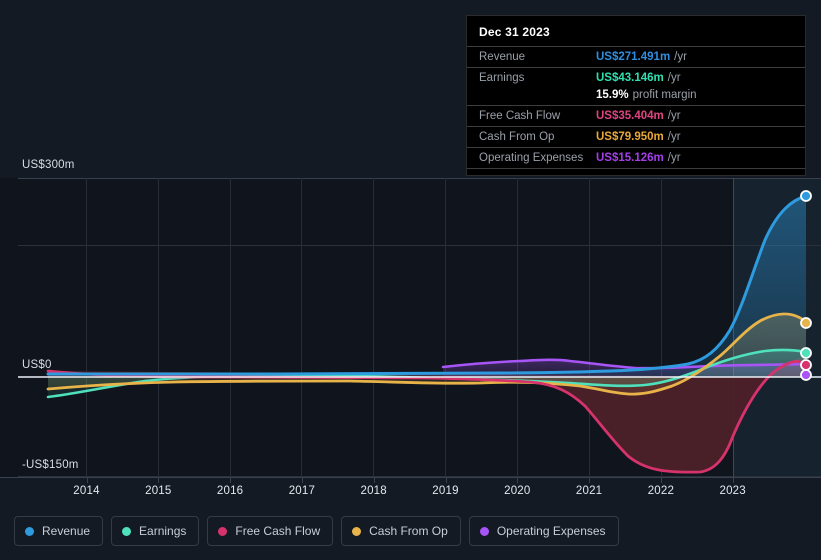  Describe the element at coordinates (806, 323) in the screenshot. I see `endpoint-cash-from-op` at that location.